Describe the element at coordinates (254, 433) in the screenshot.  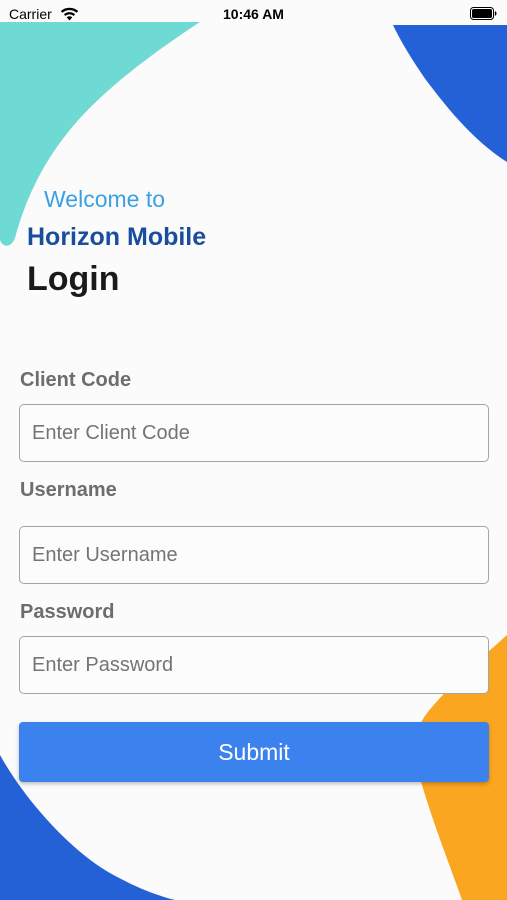
I see `client-code-input` at that location.